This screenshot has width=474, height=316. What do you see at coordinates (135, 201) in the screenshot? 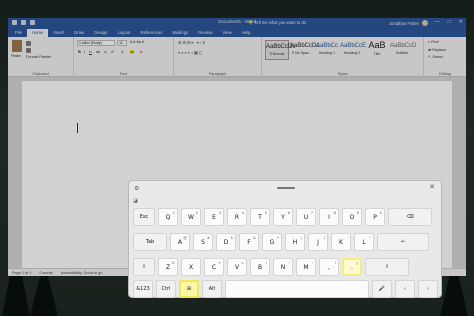
I see `sticker-icon: ◪` at bounding box center [135, 201].